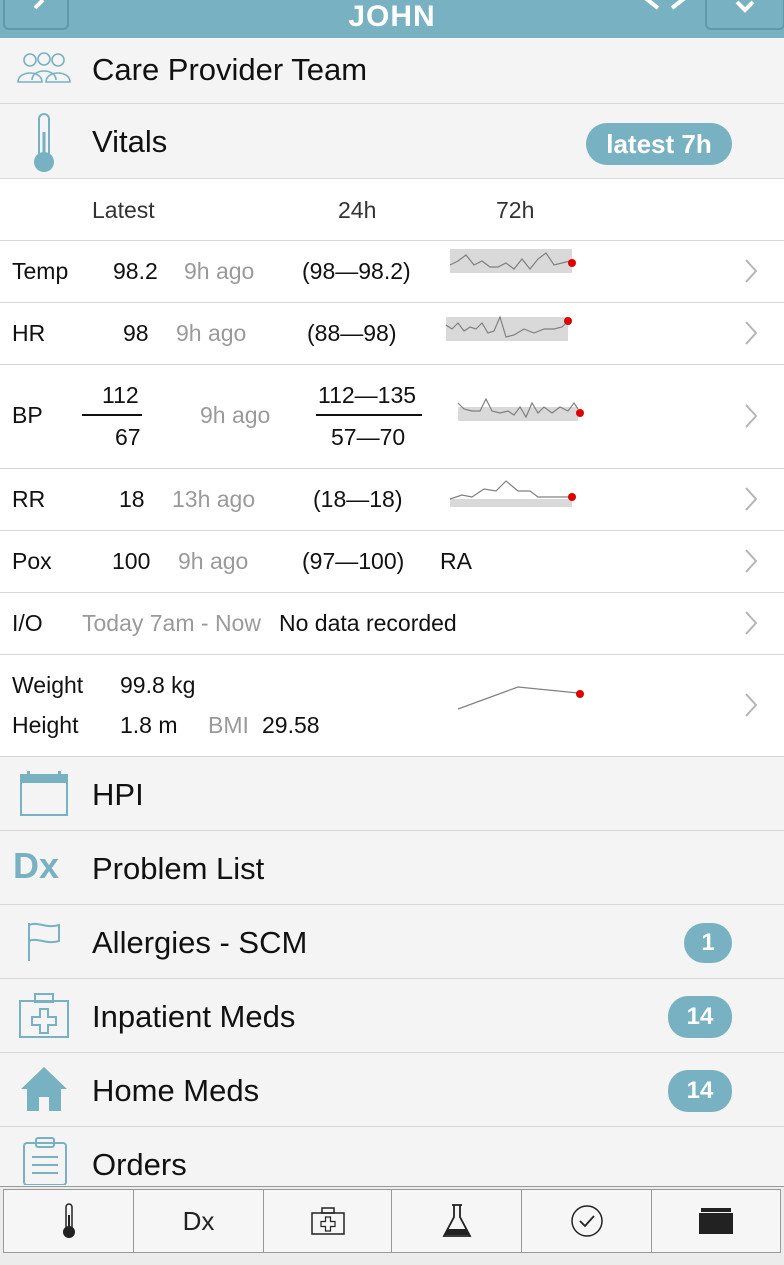 This screenshot has height=1265, width=784. Describe the element at coordinates (357, 210) in the screenshot. I see `column-24h: 24h` at that location.